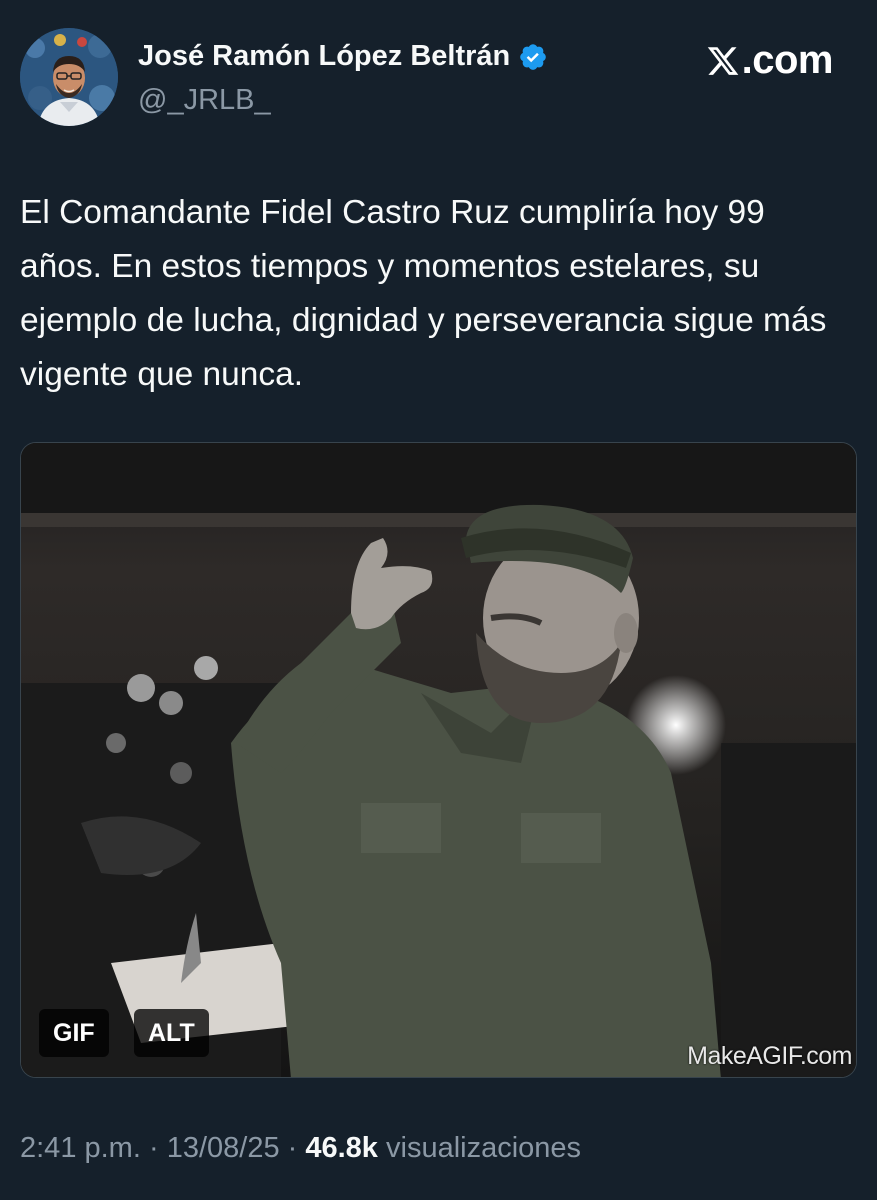 The height and width of the screenshot is (1200, 877). What do you see at coordinates (324, 56) in the screenshot?
I see `author-name-text: José Ramón López Beltrán` at bounding box center [324, 56].